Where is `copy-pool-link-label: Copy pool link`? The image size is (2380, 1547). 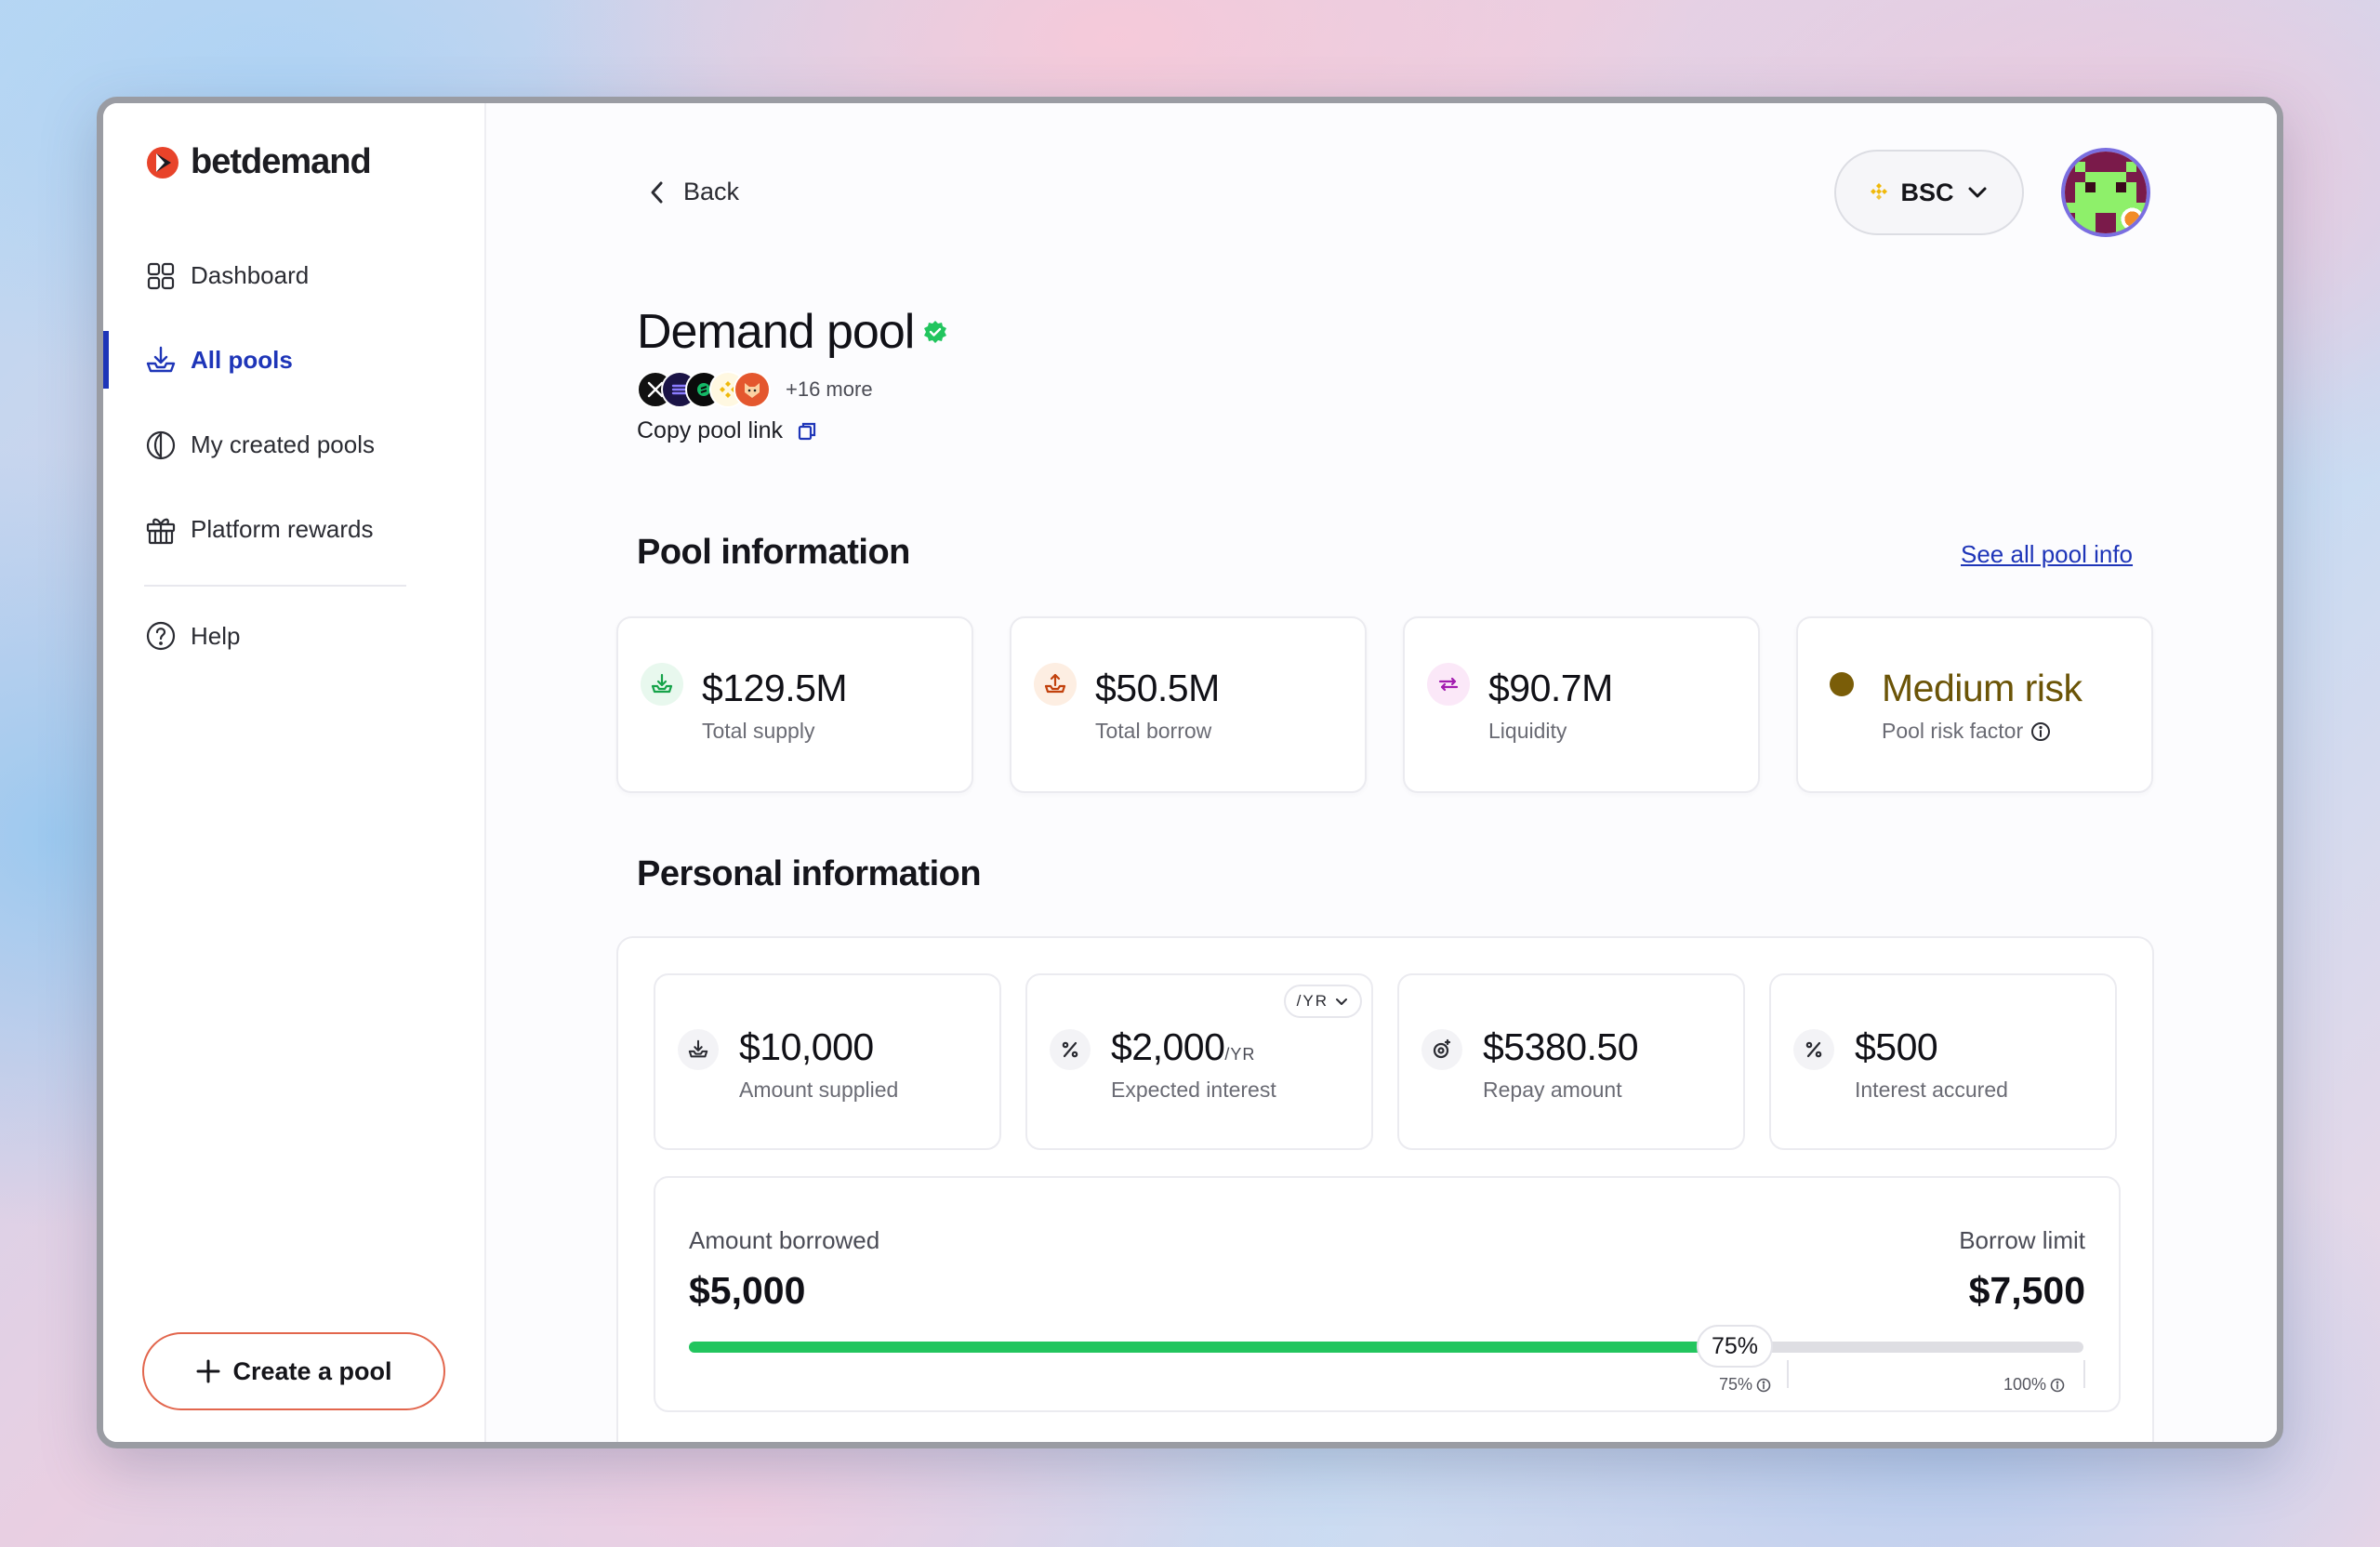
copy-pool-link-label: Copy pool link is located at coordinates (710, 430).